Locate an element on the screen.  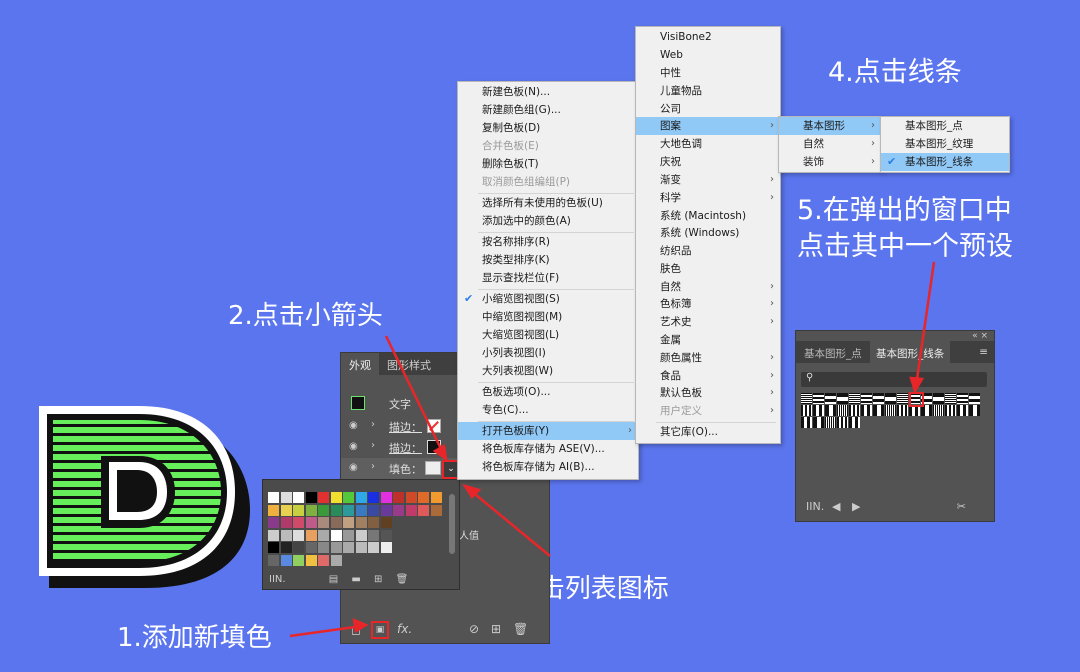
menu-item-large-list: 大列表视图(W) is located at coordinates (505, 371).